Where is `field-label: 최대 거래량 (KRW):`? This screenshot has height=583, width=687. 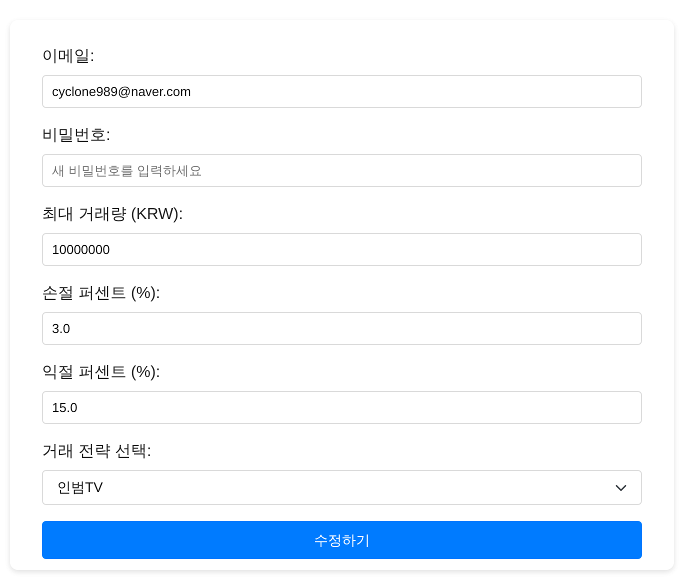 field-label: 최대 거래량 (KRW): is located at coordinates (113, 215).